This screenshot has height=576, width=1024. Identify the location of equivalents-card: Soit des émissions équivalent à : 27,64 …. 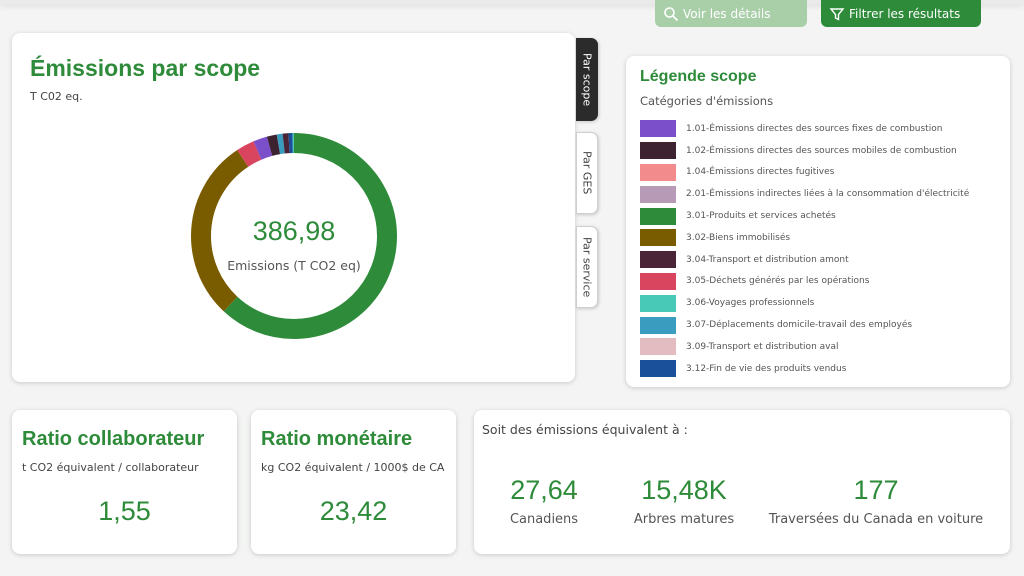
(742, 482).